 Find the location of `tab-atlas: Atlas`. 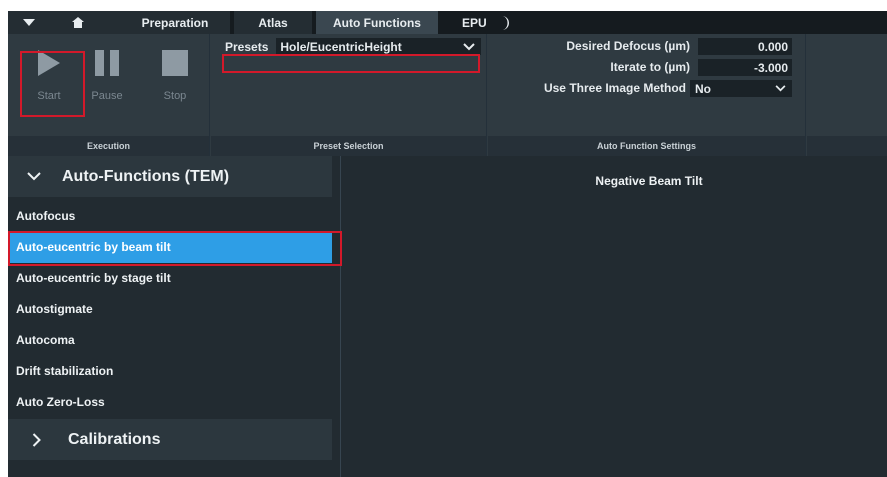

tab-atlas: Atlas is located at coordinates (273, 22).